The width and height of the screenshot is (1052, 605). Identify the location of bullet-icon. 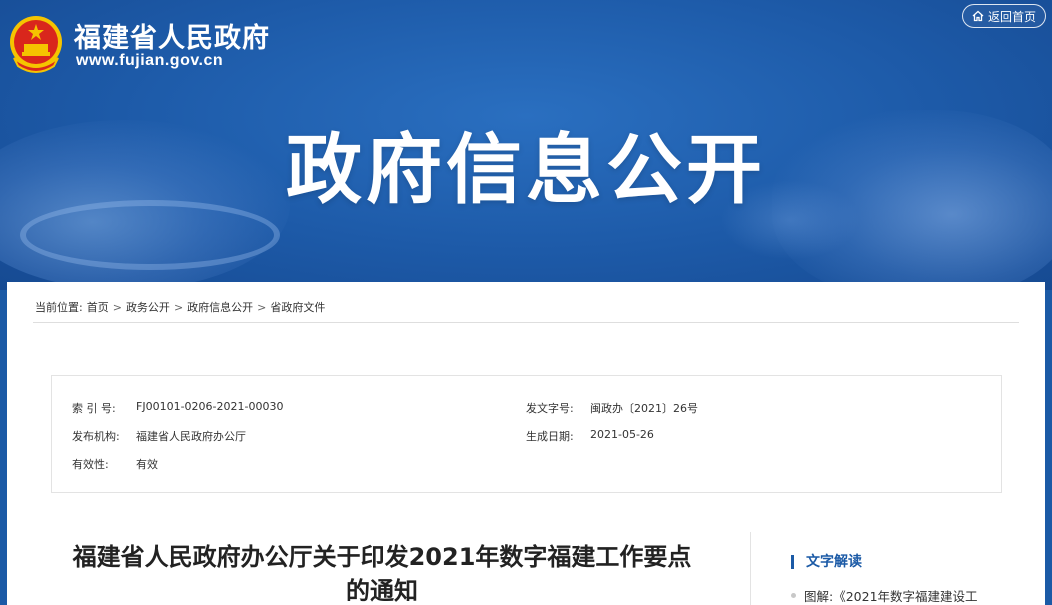
(793, 595).